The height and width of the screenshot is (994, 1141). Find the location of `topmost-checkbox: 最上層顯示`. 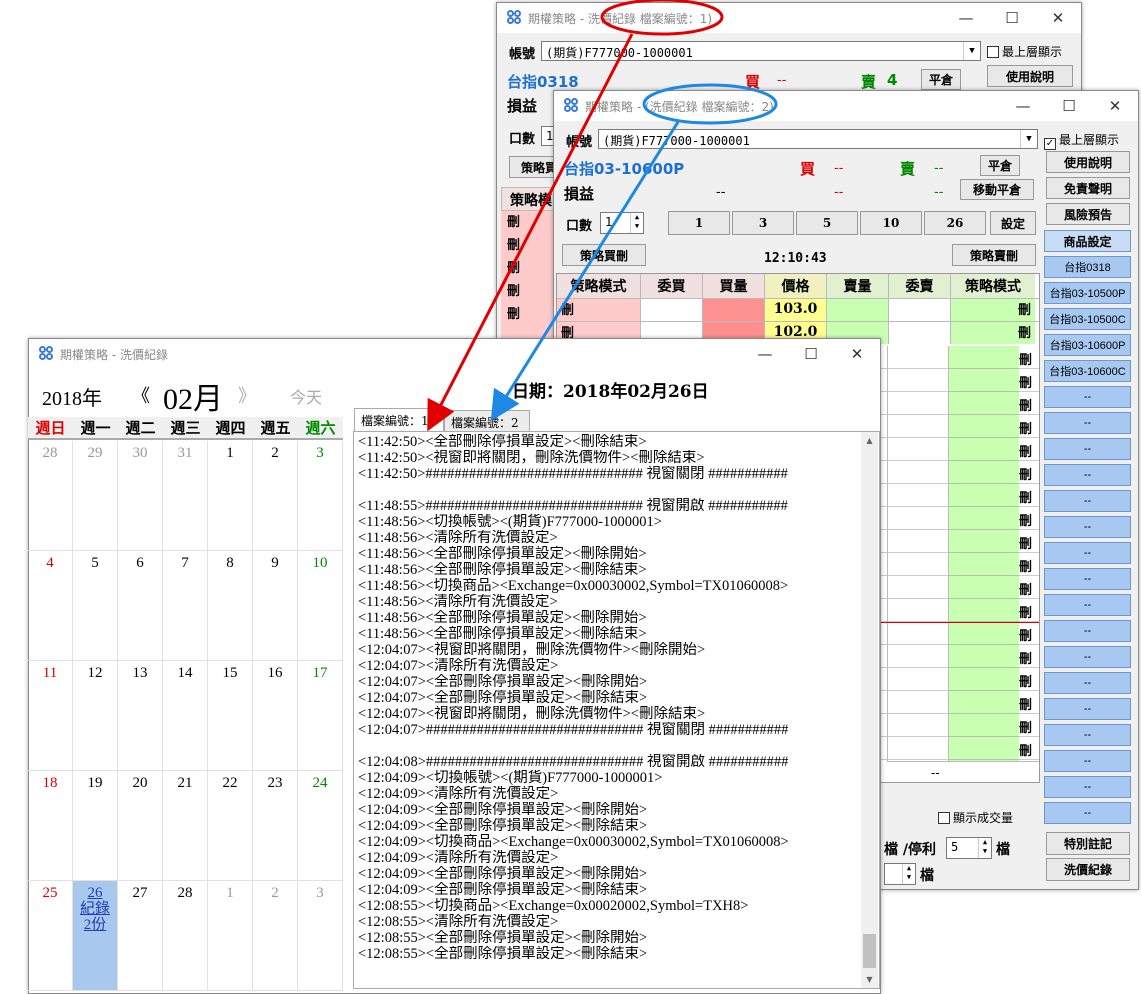

topmost-checkbox: 最上層顯示 is located at coordinates (1024, 51).